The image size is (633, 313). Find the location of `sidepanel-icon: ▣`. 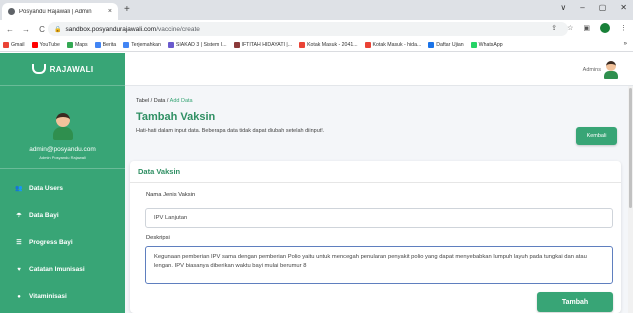

sidepanel-icon: ▣ is located at coordinates (586, 28).